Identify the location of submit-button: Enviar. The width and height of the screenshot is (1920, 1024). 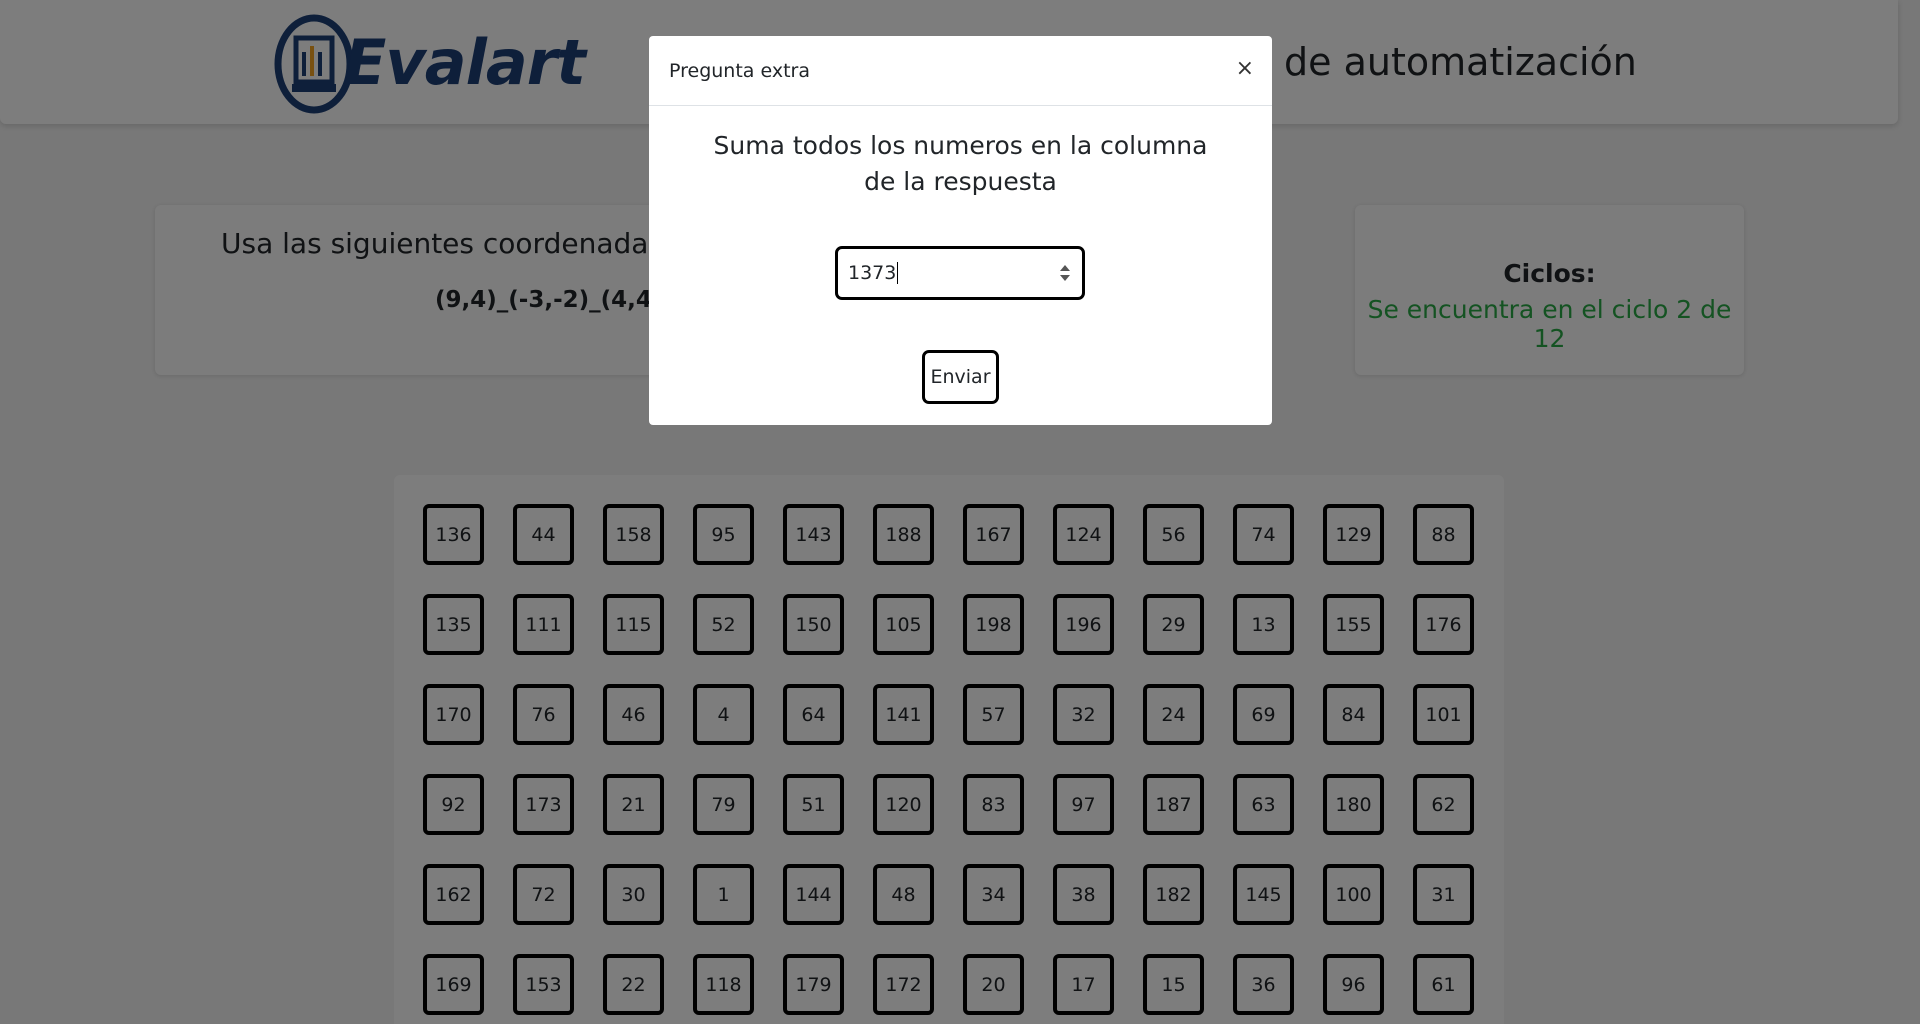
(960, 377).